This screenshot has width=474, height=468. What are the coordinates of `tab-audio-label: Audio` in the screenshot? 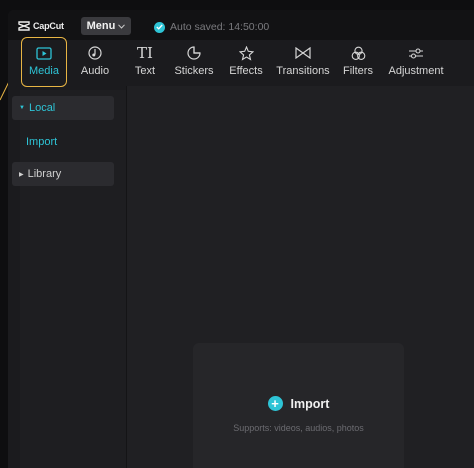 It's located at (95, 71).